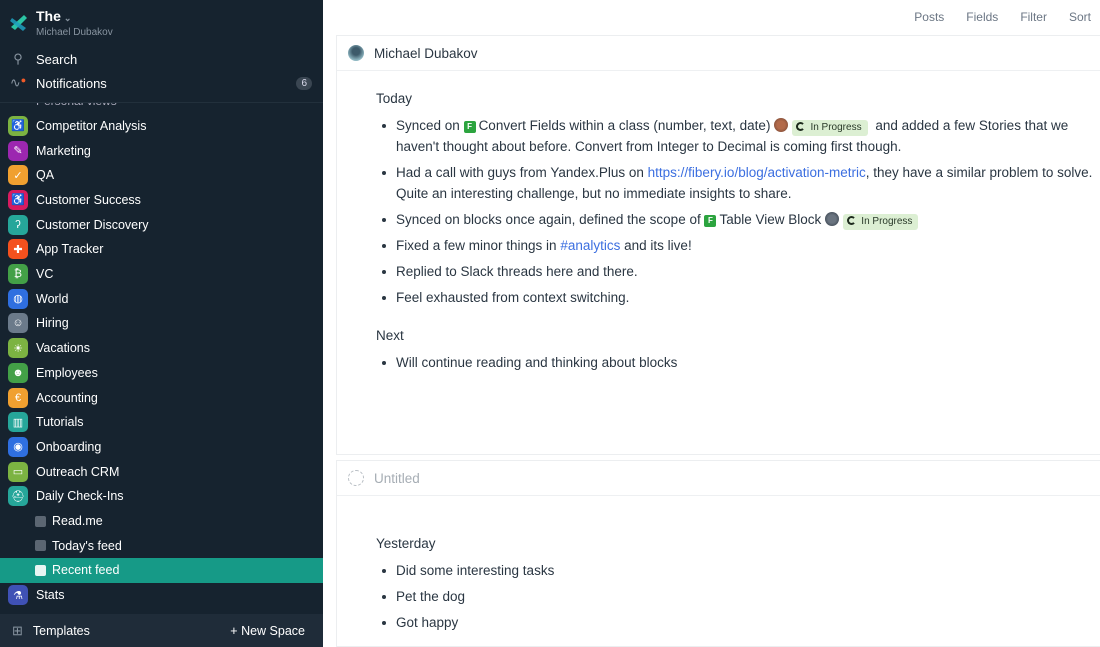 The width and height of the screenshot is (1100, 647). What do you see at coordinates (91, 125) in the screenshot?
I see `sidebar-item-label: Competitor Analysis` at bounding box center [91, 125].